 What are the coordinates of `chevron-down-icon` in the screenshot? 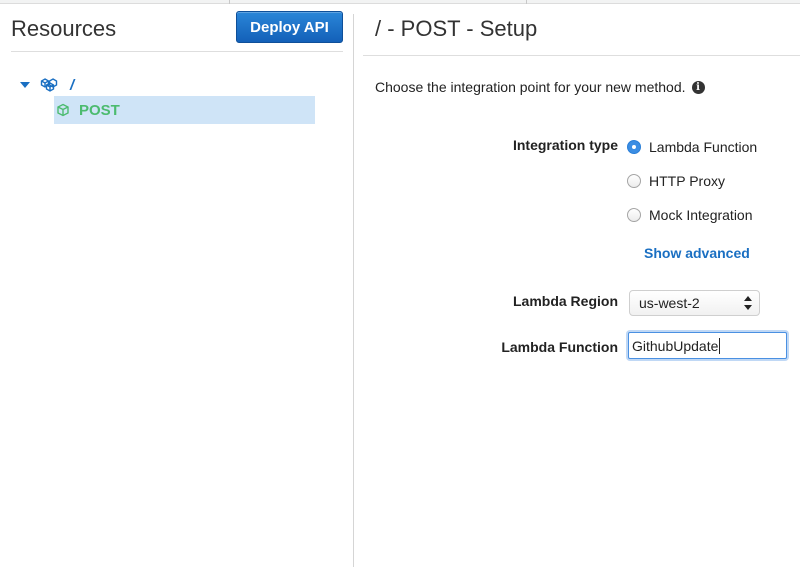 It's located at (25, 85).